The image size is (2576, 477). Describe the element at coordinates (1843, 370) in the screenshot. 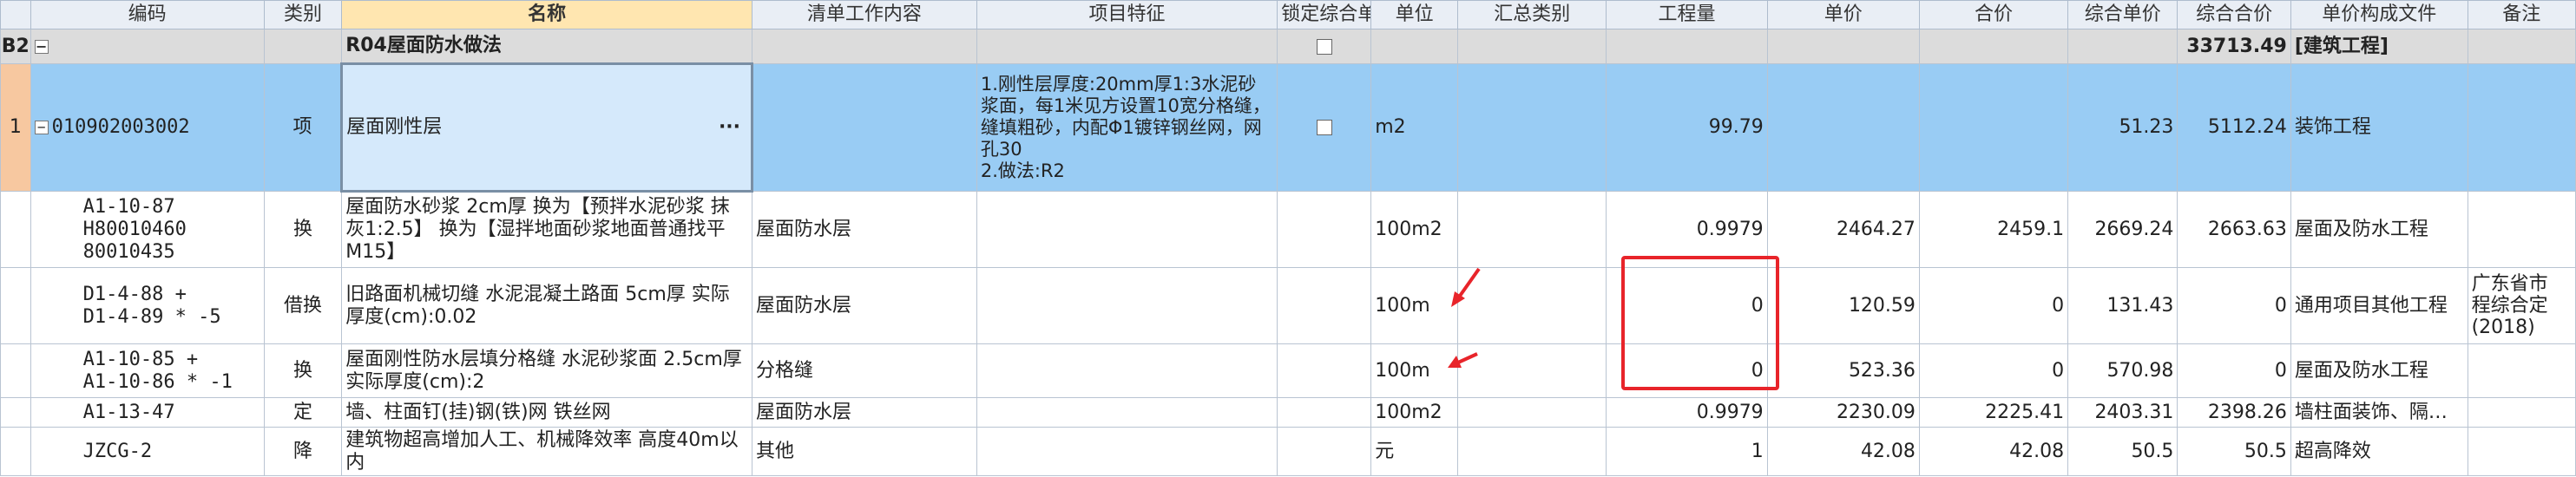

I see `quota-unit-price: 523.36` at that location.